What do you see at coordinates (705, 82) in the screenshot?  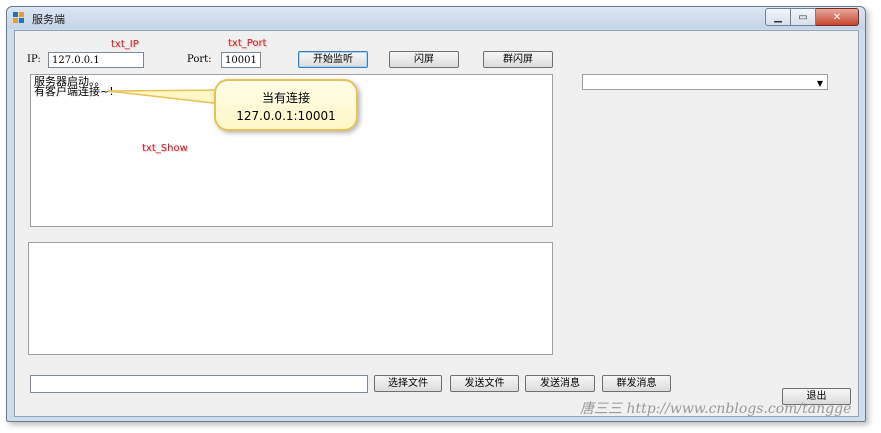 I see `client-list-dropdown: ▼` at bounding box center [705, 82].